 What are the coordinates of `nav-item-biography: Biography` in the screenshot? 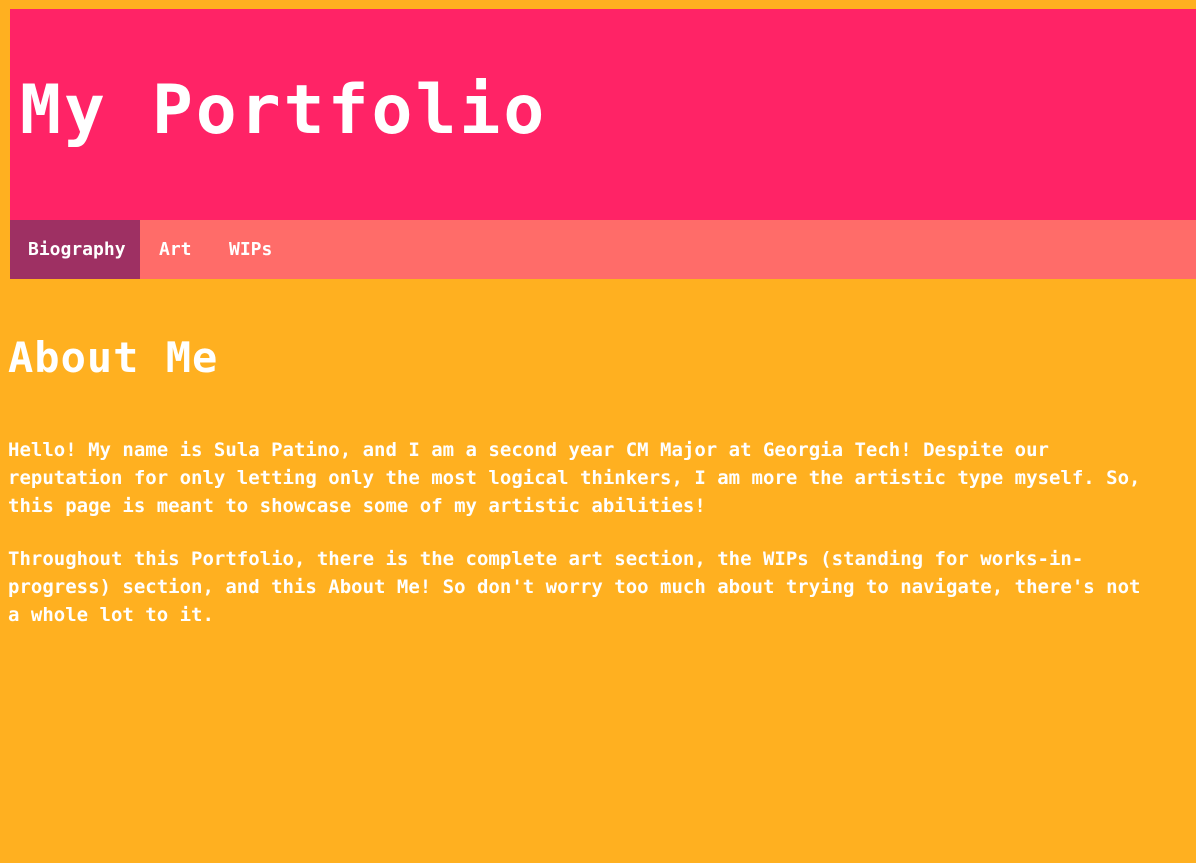 It's located at (75, 249).